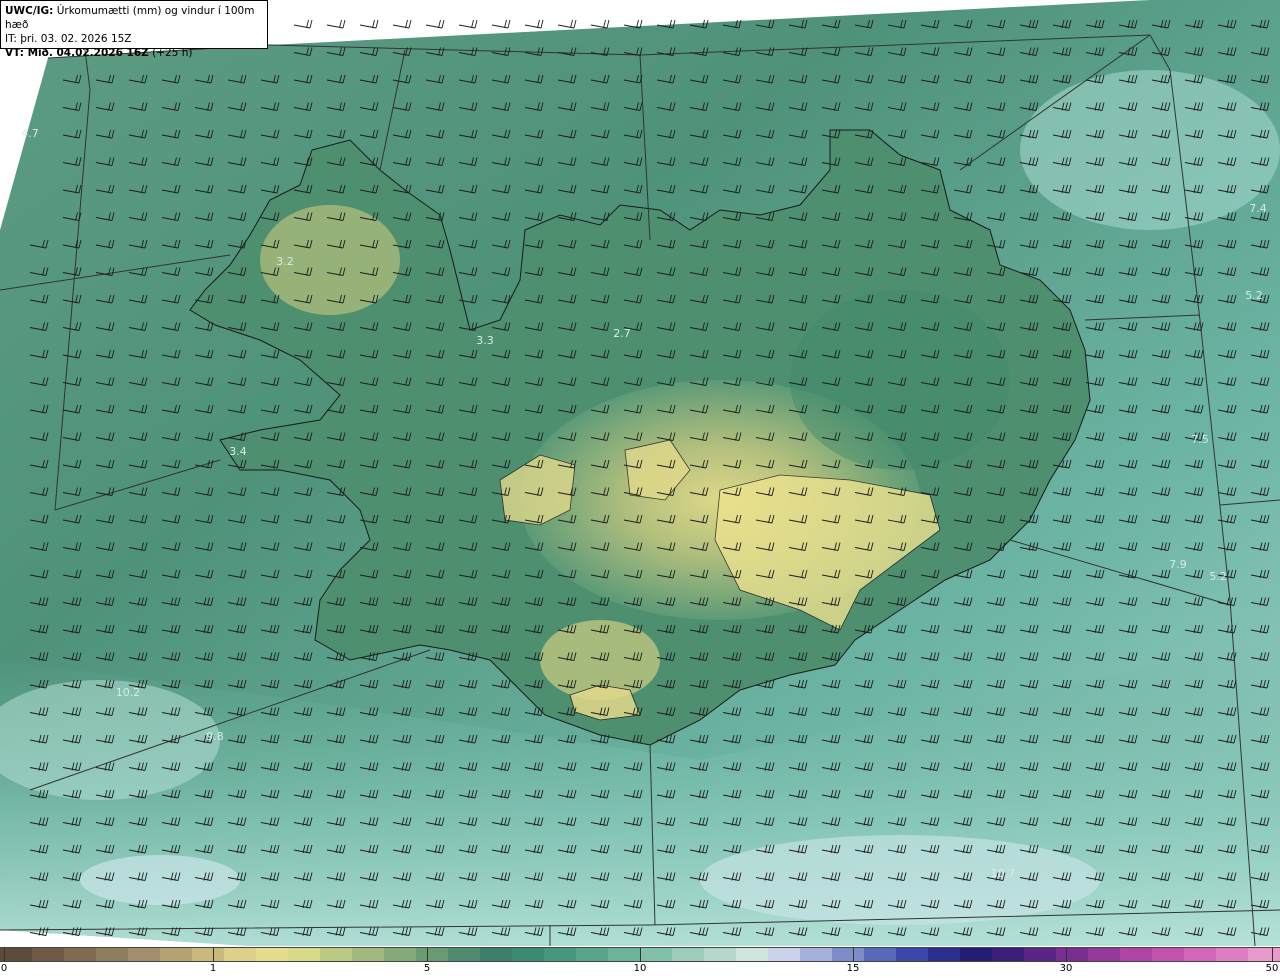 Image resolution: width=1280 pixels, height=978 pixels. I want to click on colorbar-tick-label: 30, so click(1066, 968).